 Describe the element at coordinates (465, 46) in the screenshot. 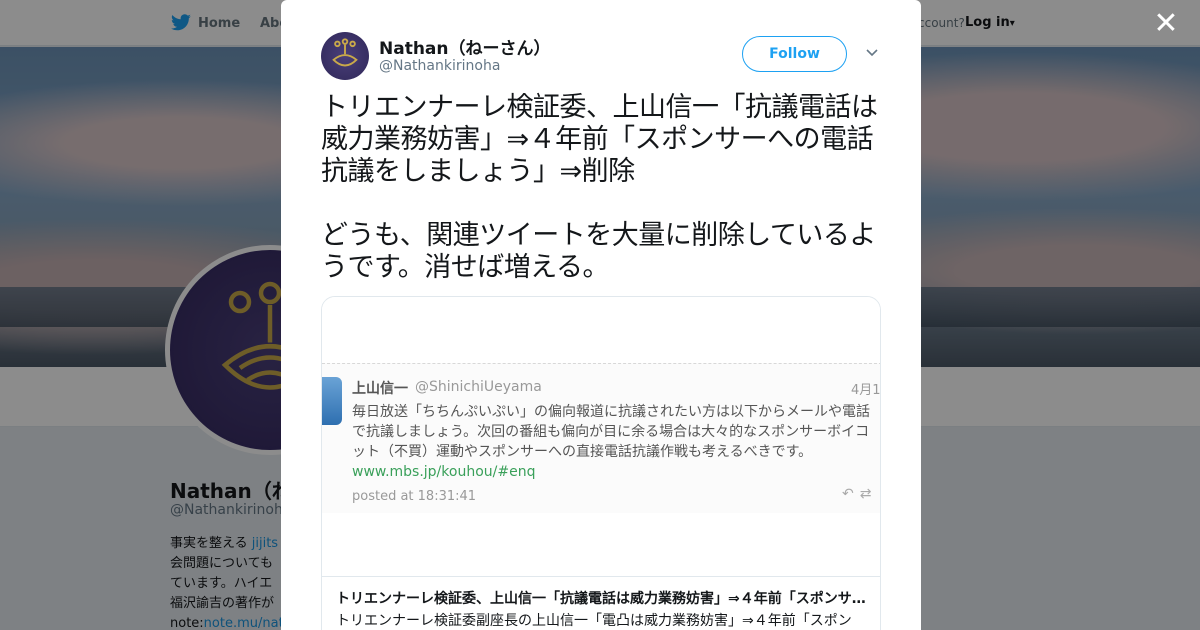

I see `author-name: Nathan（ねーさん）` at that location.